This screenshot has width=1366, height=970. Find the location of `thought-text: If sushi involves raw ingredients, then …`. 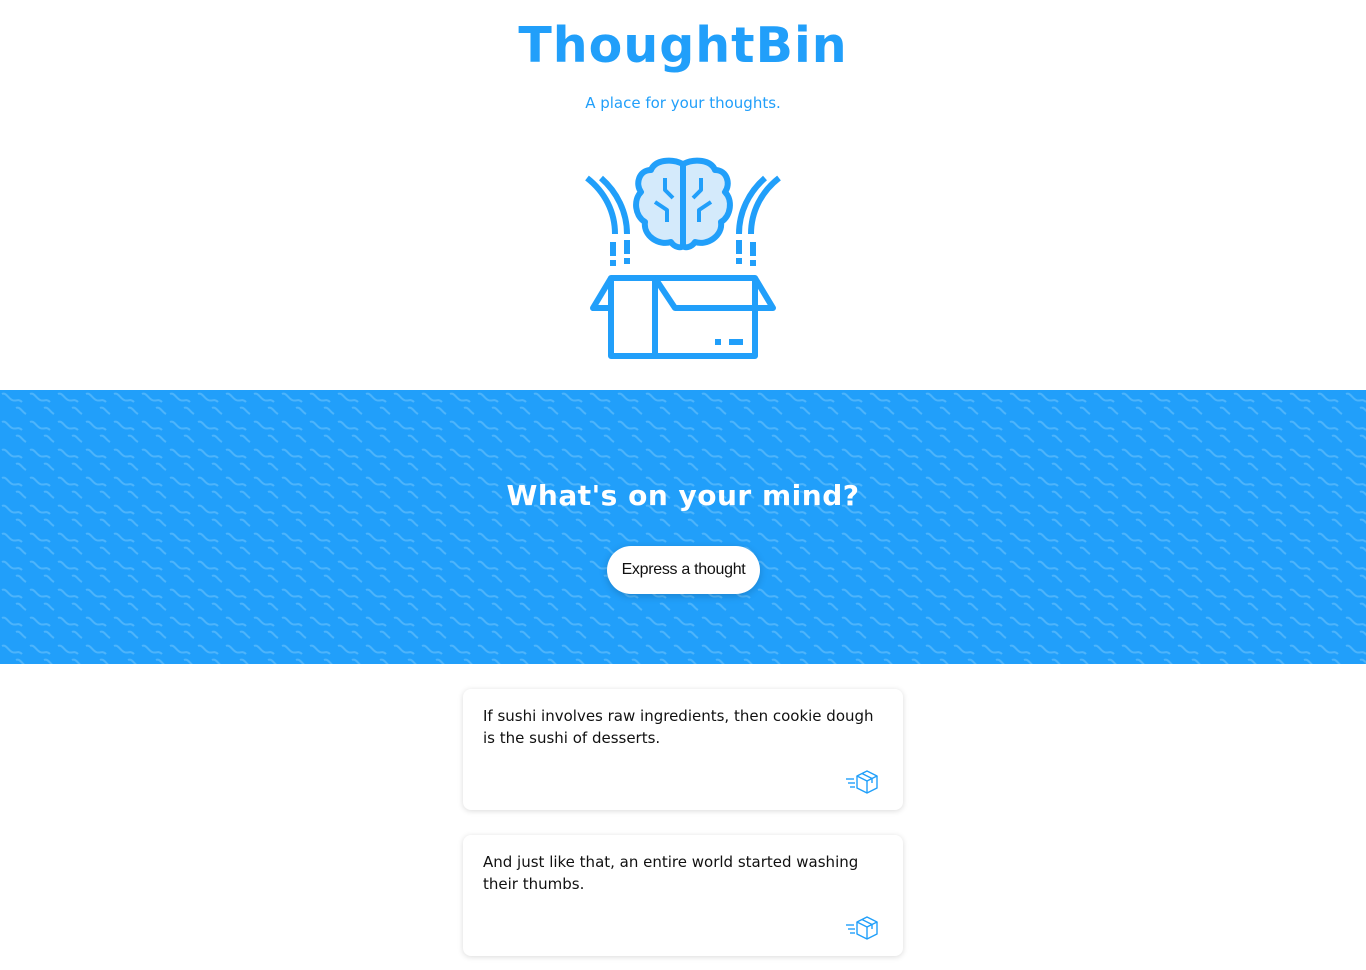

thought-text: If sushi involves raw ingredients, then … is located at coordinates (678, 727).